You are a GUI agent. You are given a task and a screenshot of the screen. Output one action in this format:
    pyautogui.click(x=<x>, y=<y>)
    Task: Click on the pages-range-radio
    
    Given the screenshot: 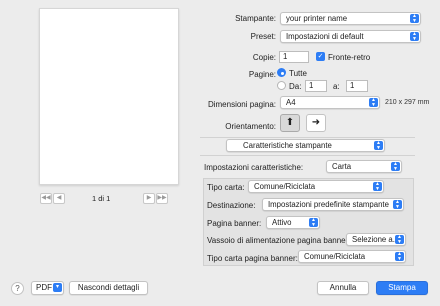 What is the action you would take?
    pyautogui.click(x=281, y=85)
    